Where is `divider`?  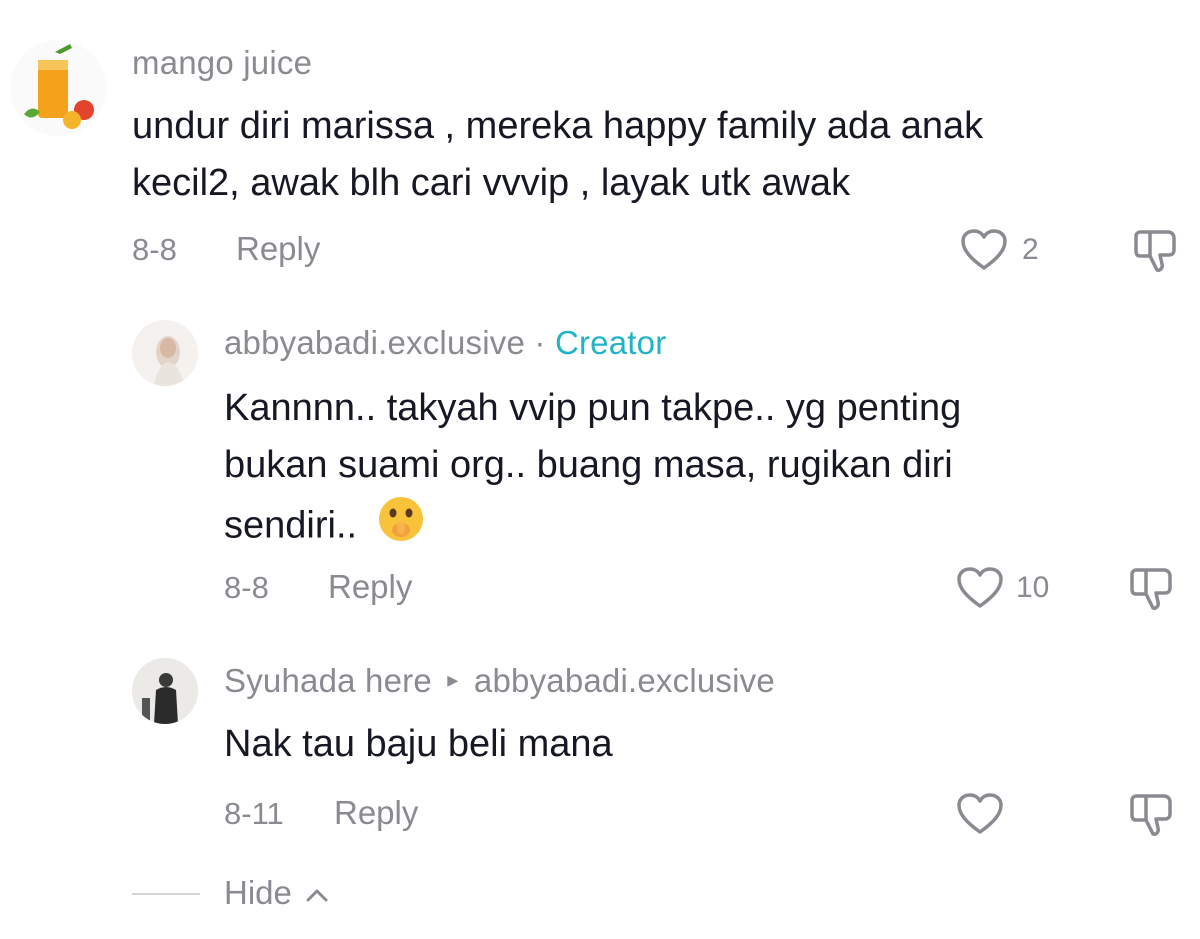 divider is located at coordinates (166, 894).